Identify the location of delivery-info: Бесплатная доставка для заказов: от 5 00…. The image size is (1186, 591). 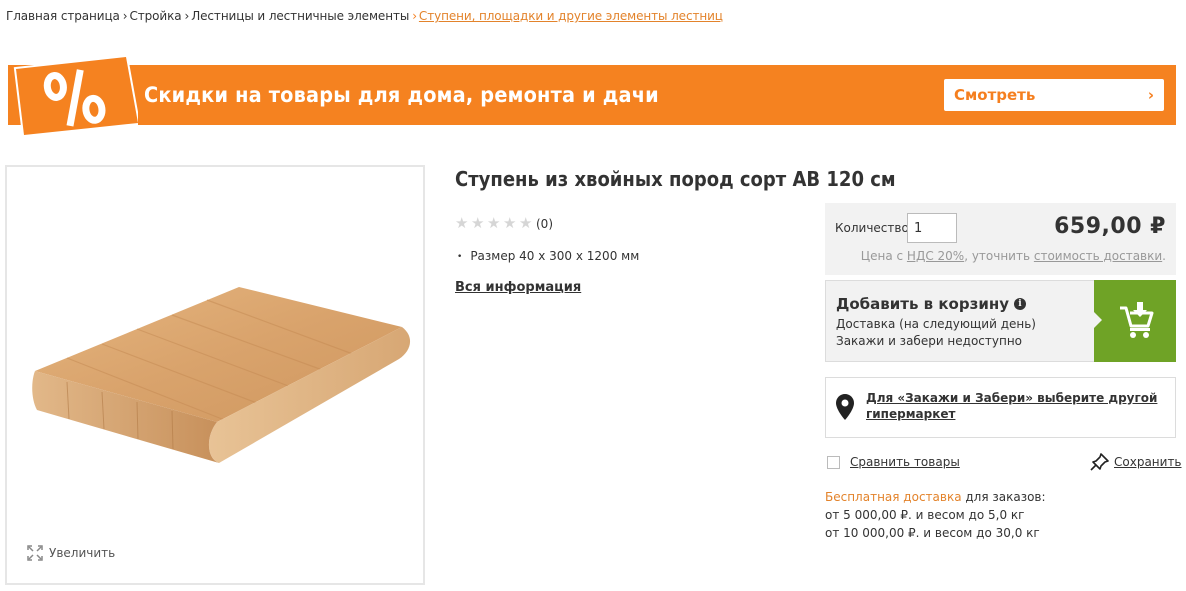
(935, 515).